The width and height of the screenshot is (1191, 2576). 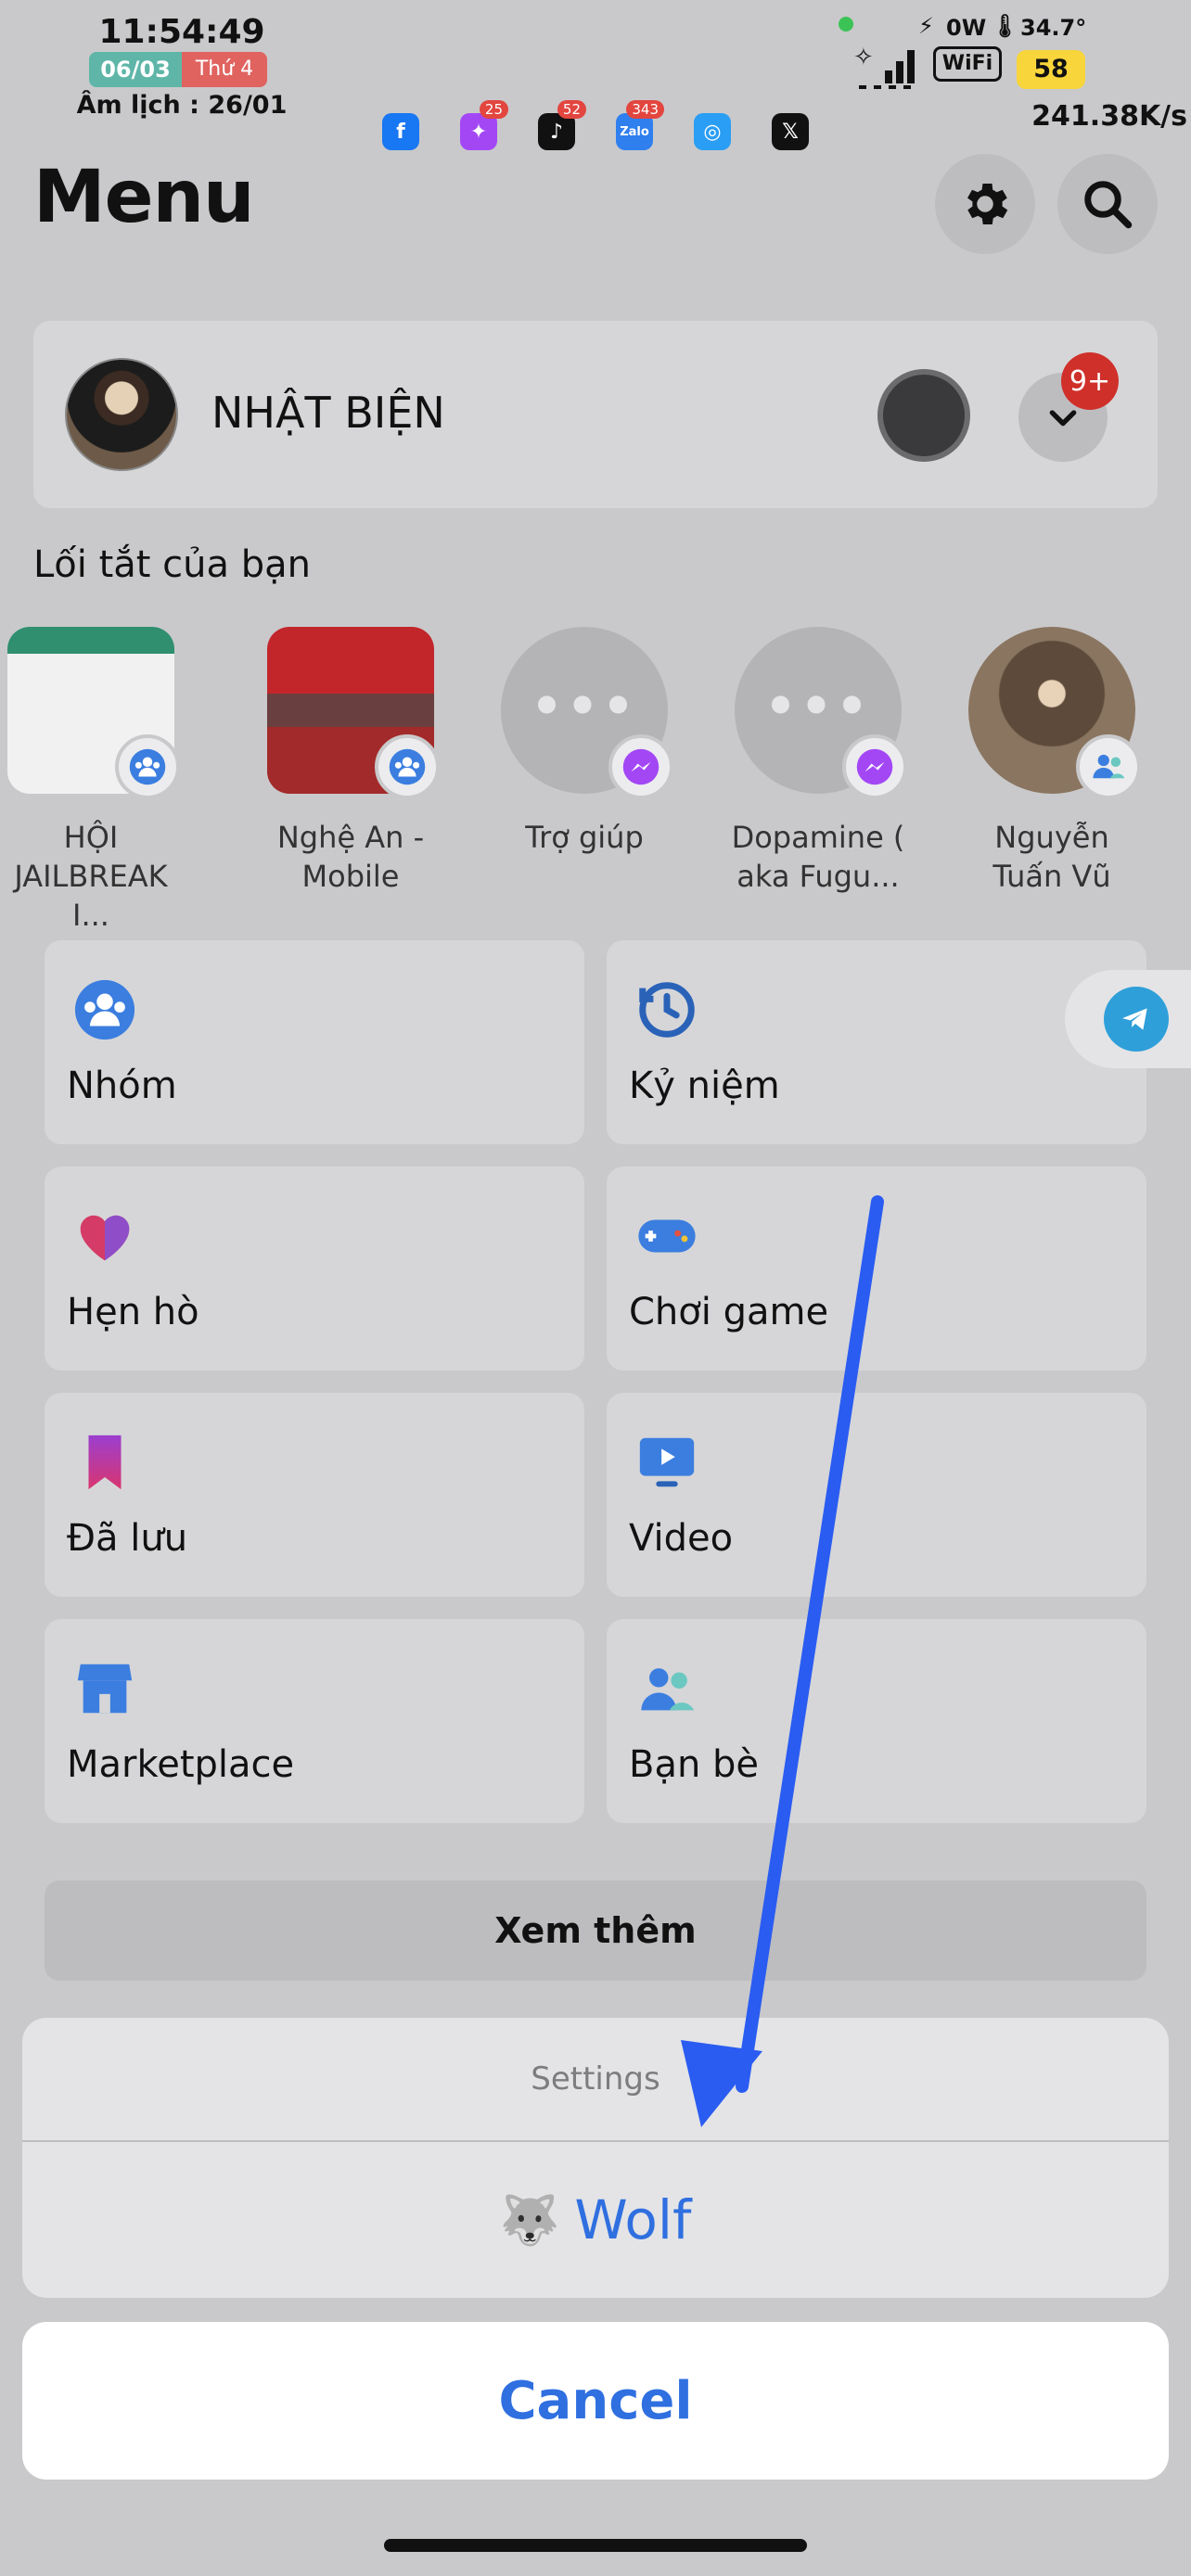 What do you see at coordinates (121, 415) in the screenshot?
I see `avatar` at bounding box center [121, 415].